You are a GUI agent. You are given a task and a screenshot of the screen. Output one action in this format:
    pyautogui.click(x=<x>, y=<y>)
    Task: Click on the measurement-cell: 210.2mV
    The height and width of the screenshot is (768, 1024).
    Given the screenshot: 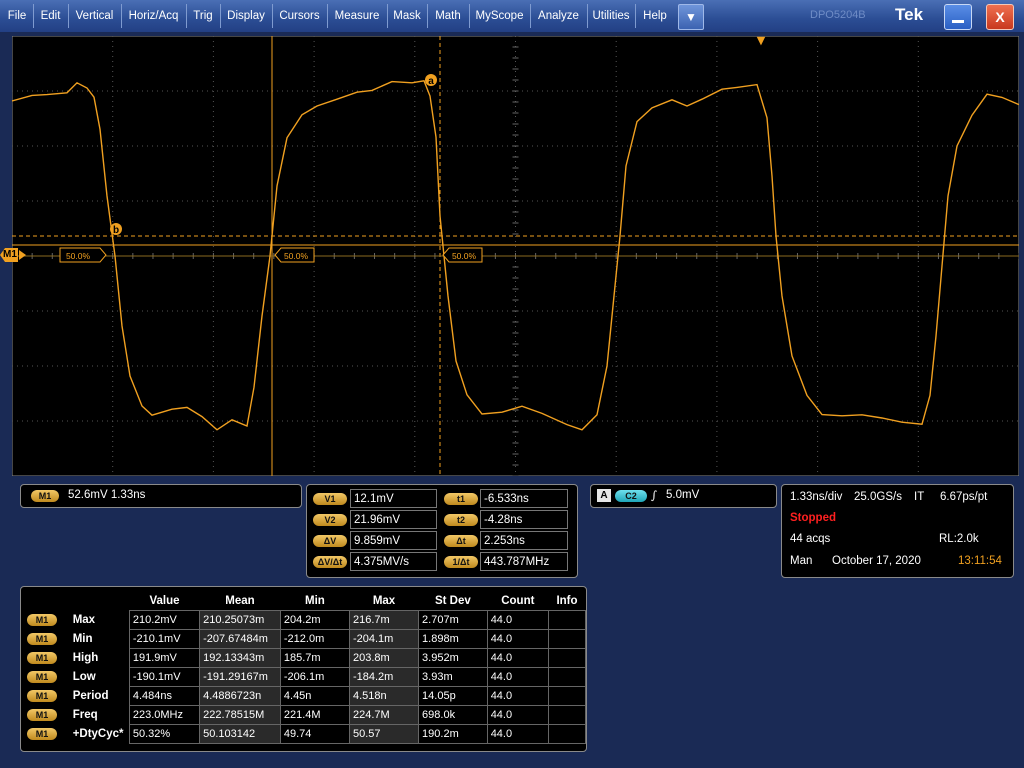 What is the action you would take?
    pyautogui.click(x=164, y=620)
    